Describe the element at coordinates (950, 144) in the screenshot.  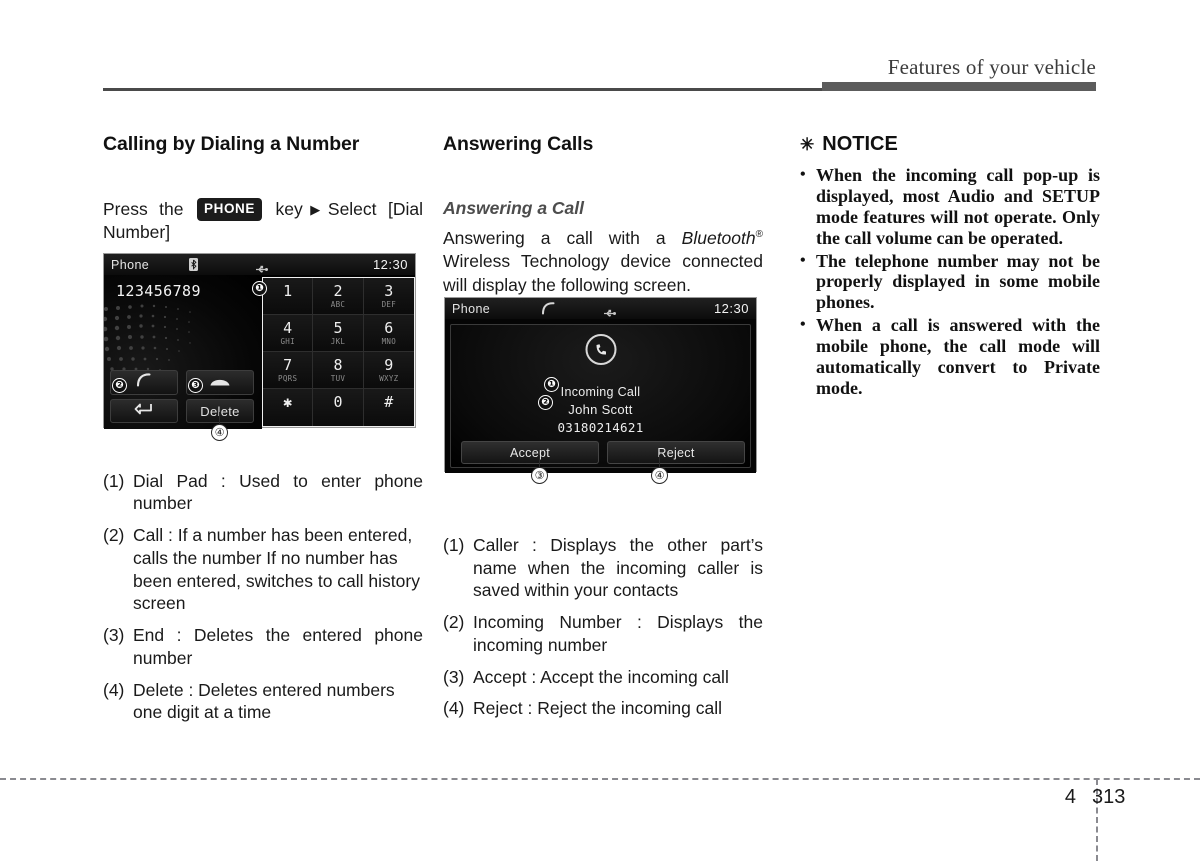
I see `notice-header: ✳ NOTICE` at that location.